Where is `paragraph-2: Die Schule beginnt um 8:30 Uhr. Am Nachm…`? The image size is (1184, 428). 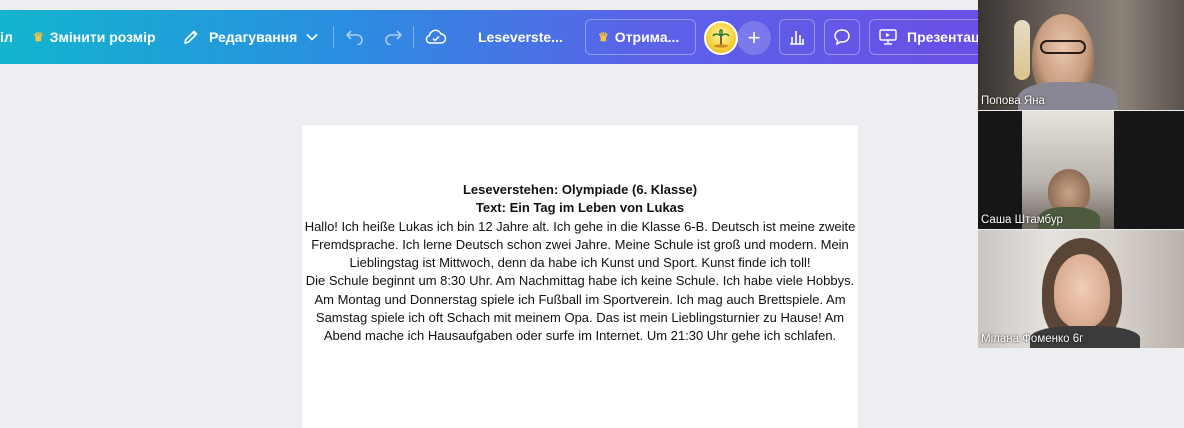 paragraph-2: Die Schule beginnt um 8:30 Uhr. Am Nachm… is located at coordinates (580, 308).